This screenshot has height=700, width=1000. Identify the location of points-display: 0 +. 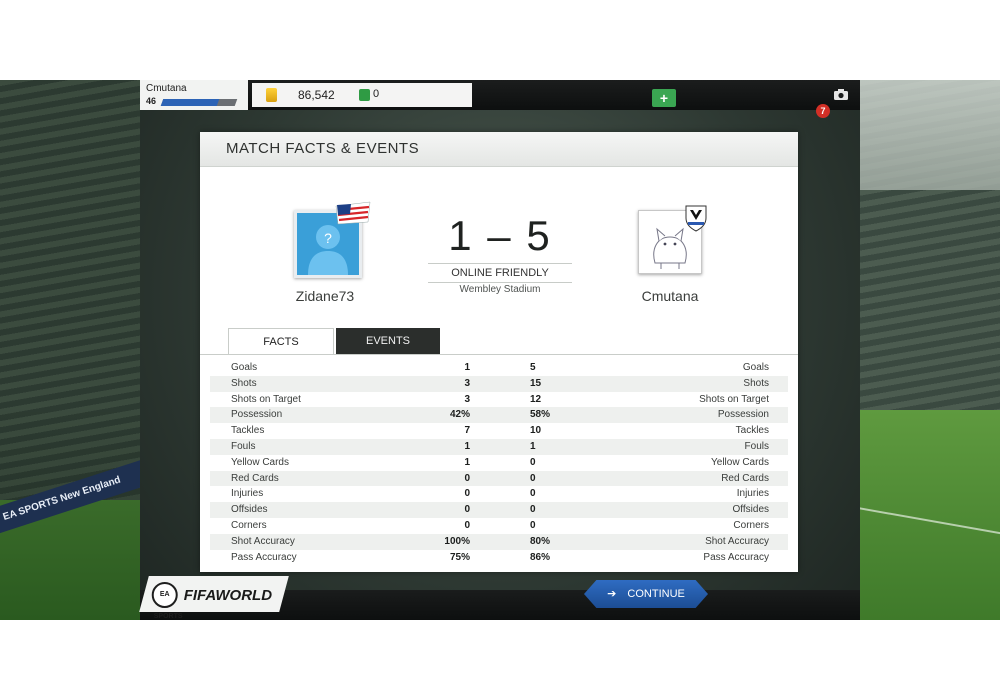
(511, 95).